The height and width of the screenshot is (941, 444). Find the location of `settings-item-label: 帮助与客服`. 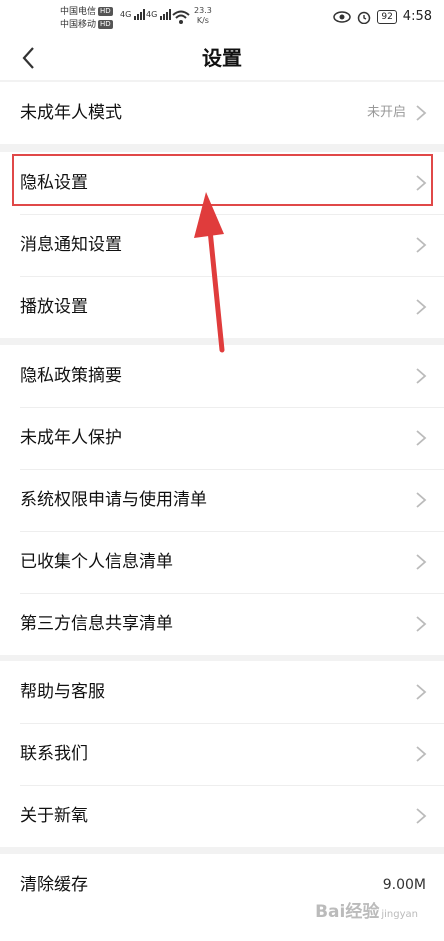

settings-item-label: 帮助与客服 is located at coordinates (62, 692).